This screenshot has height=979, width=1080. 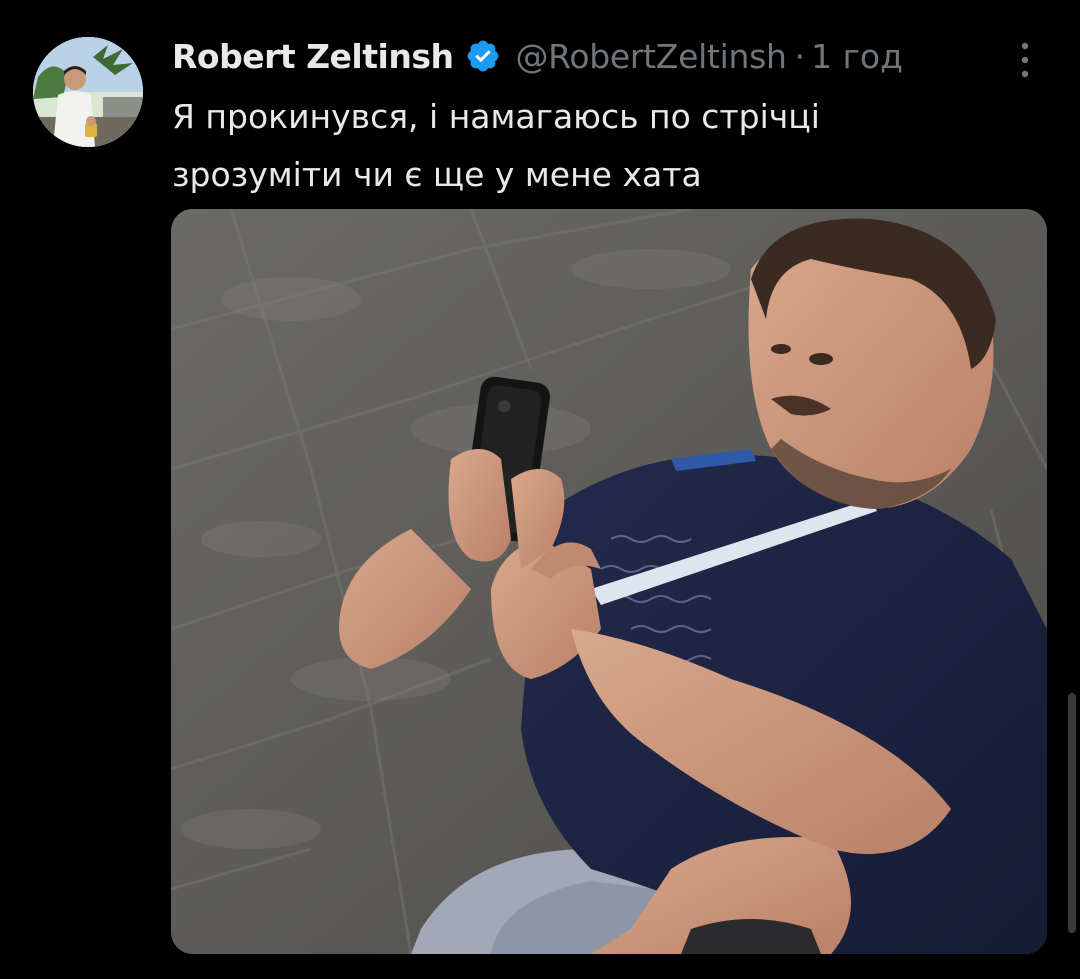 What do you see at coordinates (496, 116) in the screenshot?
I see `tweet-text-line: Я прокинувся, і намагаюсь по стрічці` at bounding box center [496, 116].